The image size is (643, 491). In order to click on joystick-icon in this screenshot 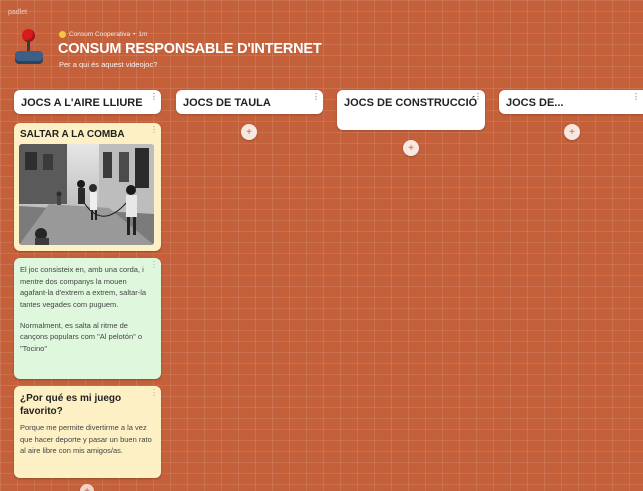, I will do `click(29, 48)`.